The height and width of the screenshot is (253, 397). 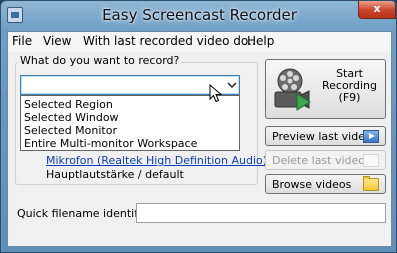 I want to click on mouse-pointer-icon, so click(x=216, y=93).